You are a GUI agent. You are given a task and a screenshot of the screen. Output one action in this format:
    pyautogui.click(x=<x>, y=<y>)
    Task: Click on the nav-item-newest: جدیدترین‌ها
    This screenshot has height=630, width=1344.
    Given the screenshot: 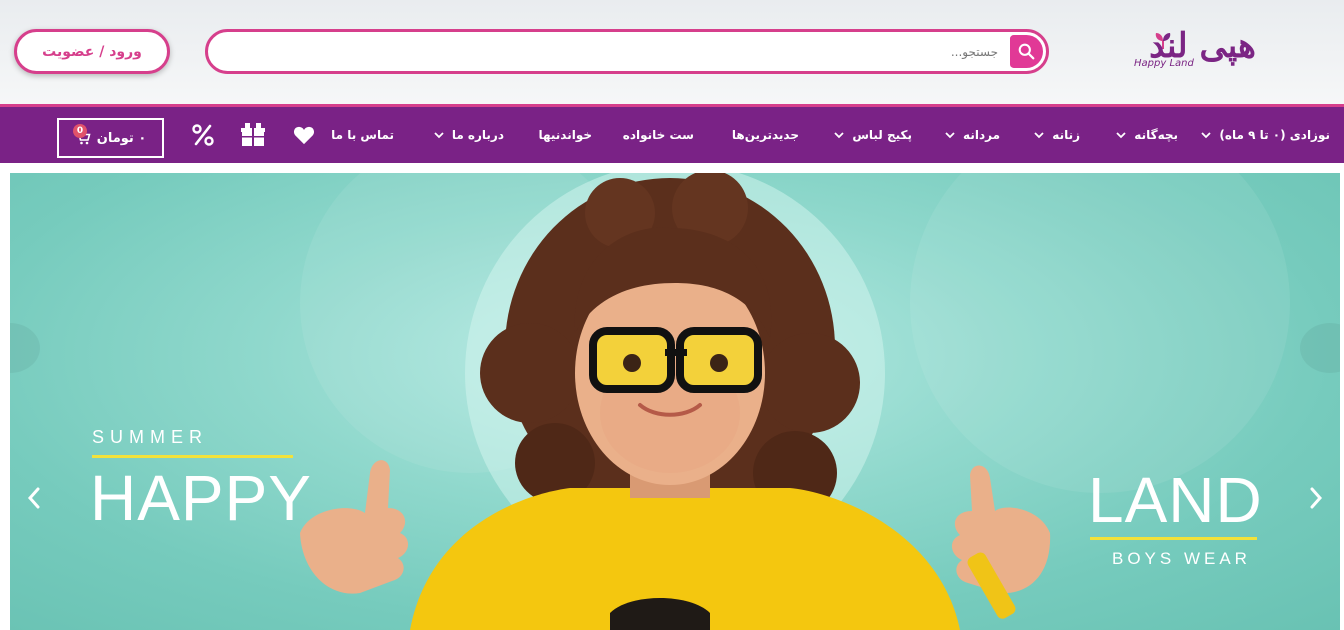 What is the action you would take?
    pyautogui.click(x=765, y=135)
    